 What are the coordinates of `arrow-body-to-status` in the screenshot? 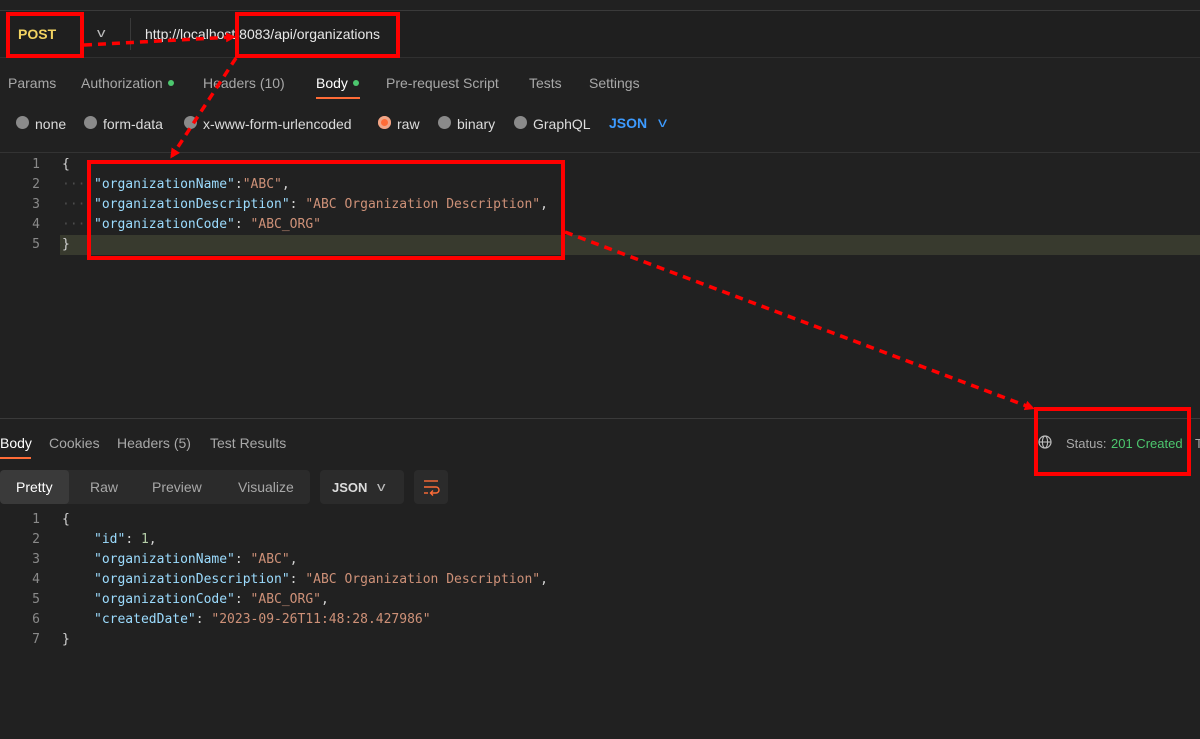 It's located at (799, 320).